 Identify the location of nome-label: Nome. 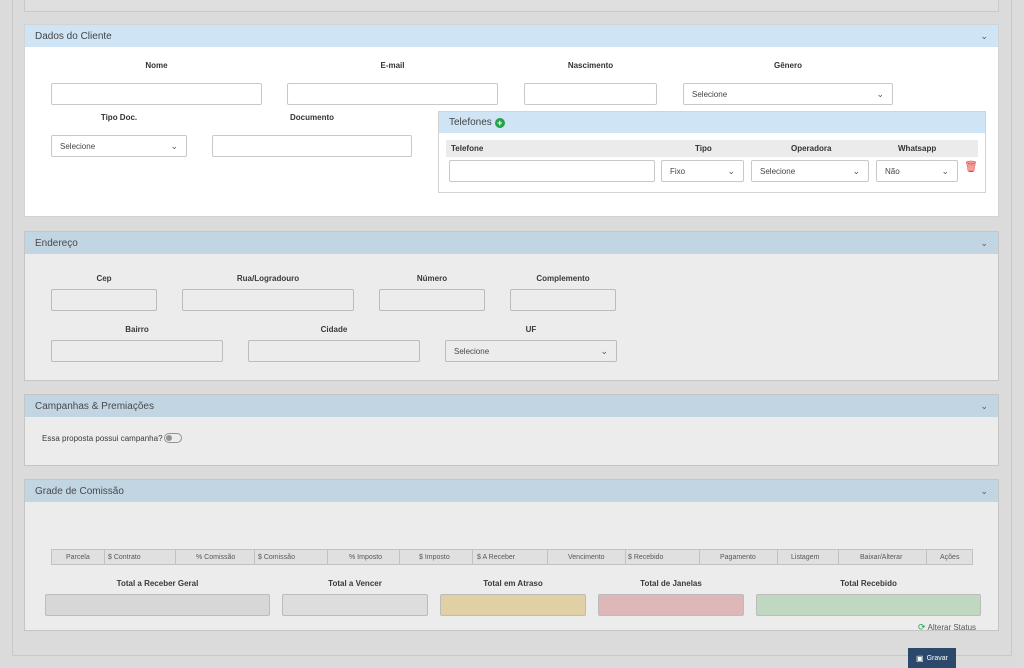
(156, 65).